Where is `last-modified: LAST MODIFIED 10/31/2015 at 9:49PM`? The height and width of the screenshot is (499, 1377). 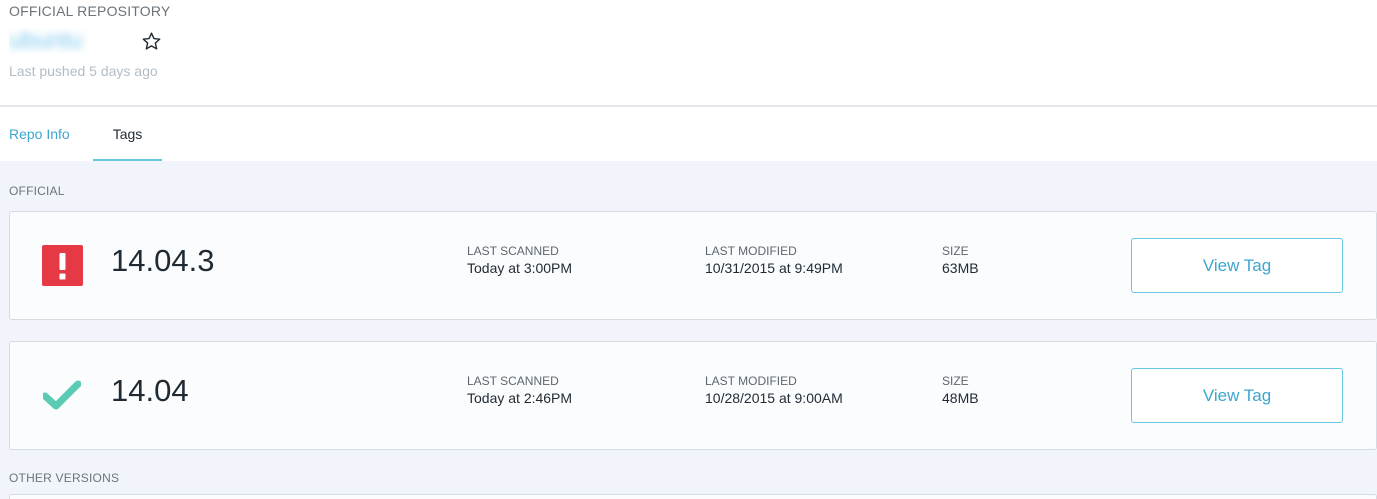 last-modified: LAST MODIFIED 10/31/2015 at 9:49PM is located at coordinates (774, 260).